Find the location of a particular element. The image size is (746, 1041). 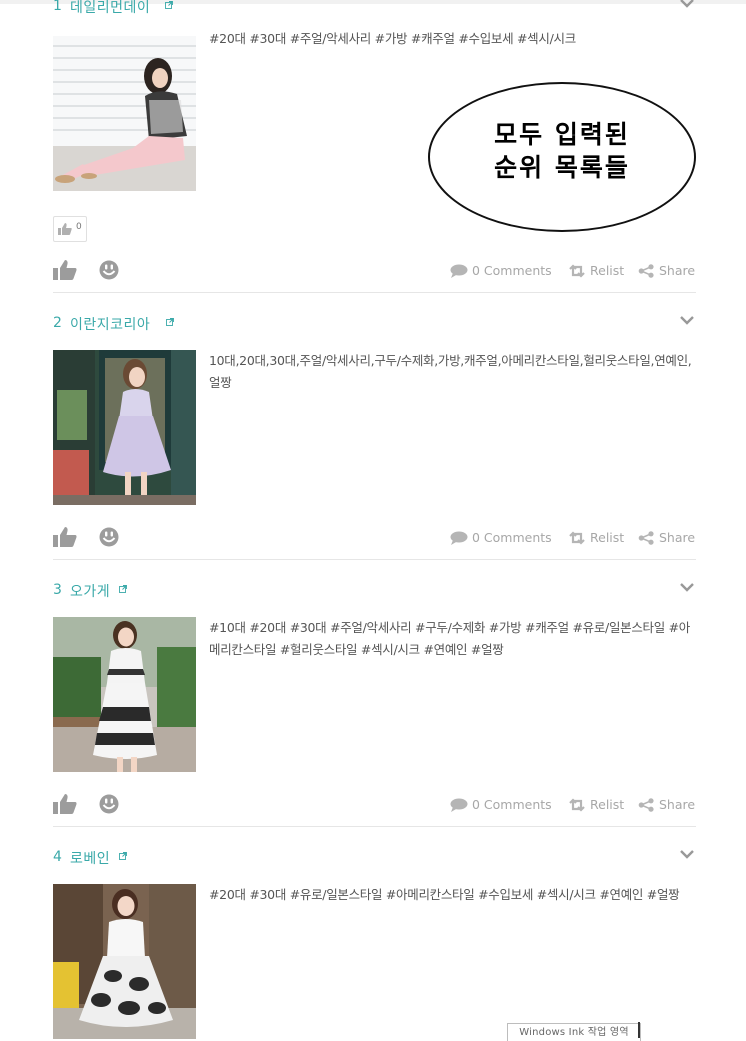

callout-line-2: 순위 목록들 is located at coordinates (562, 167).